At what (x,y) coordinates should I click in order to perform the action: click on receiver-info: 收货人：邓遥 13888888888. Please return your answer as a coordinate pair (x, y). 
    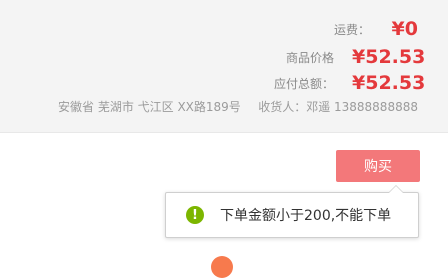
    Looking at the image, I should click on (338, 107).